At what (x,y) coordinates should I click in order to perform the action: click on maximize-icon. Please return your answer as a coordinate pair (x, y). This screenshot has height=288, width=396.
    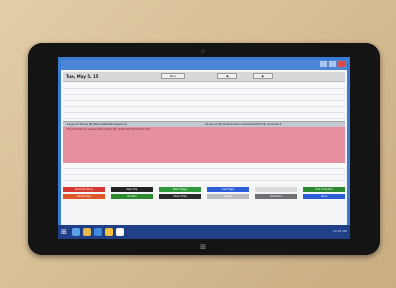
    Looking at the image, I should click on (332, 64).